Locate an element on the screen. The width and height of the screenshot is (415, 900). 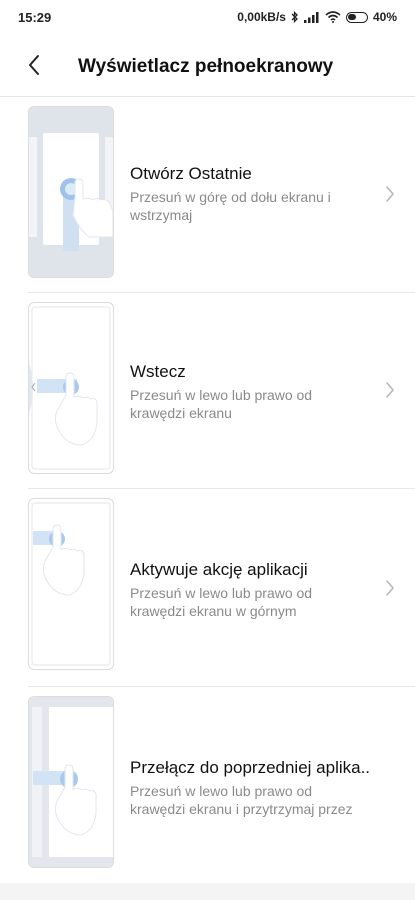
recents-gesture-illustration is located at coordinates (71, 192).